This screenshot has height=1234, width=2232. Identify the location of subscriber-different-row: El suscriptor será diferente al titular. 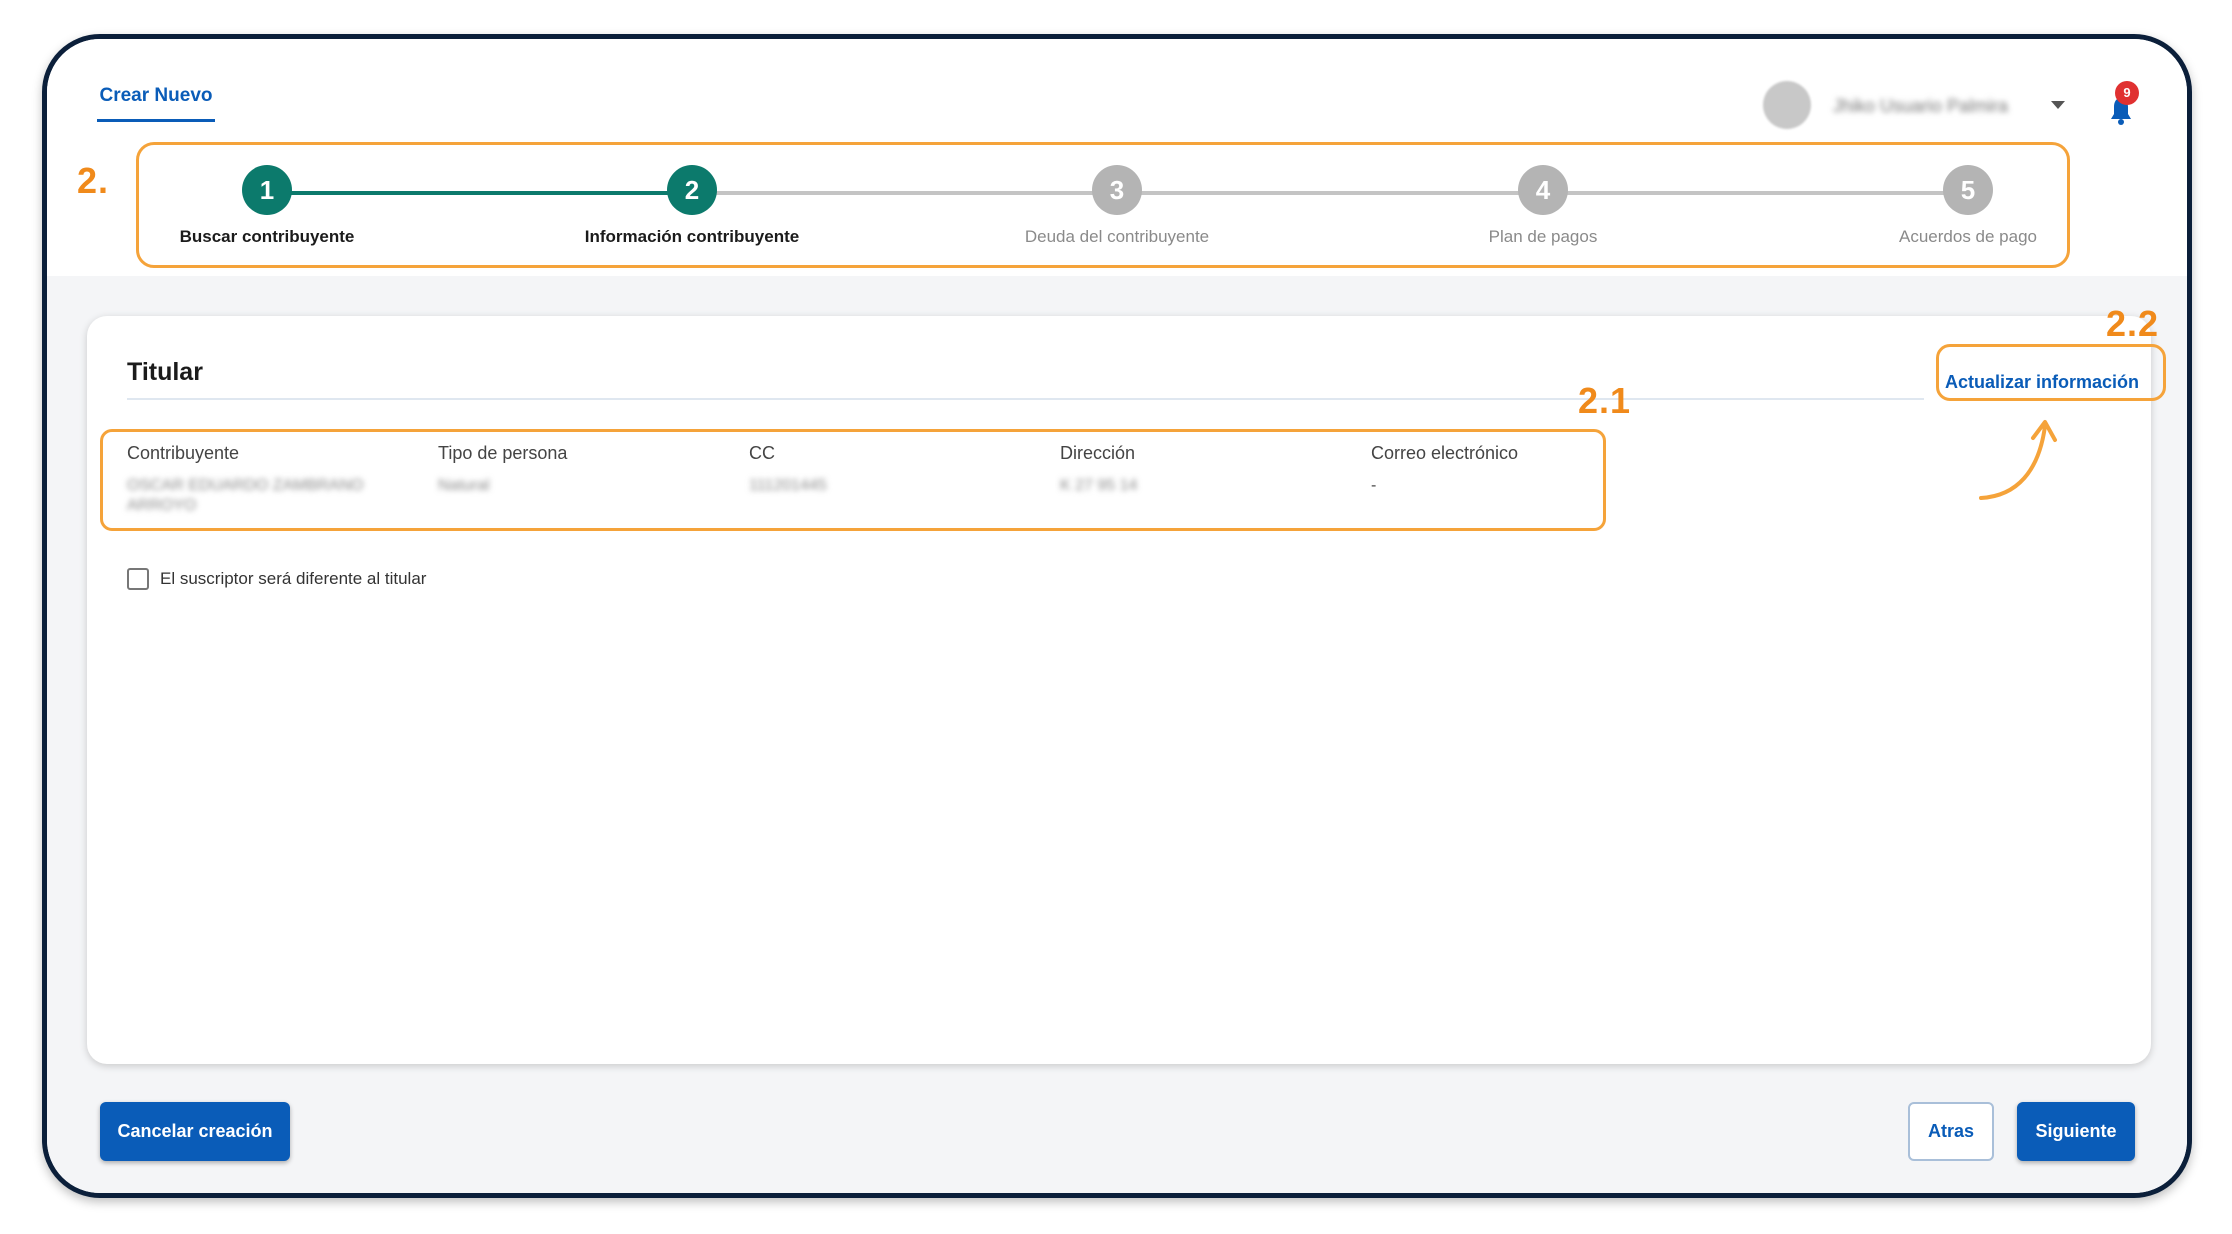
(276, 579).